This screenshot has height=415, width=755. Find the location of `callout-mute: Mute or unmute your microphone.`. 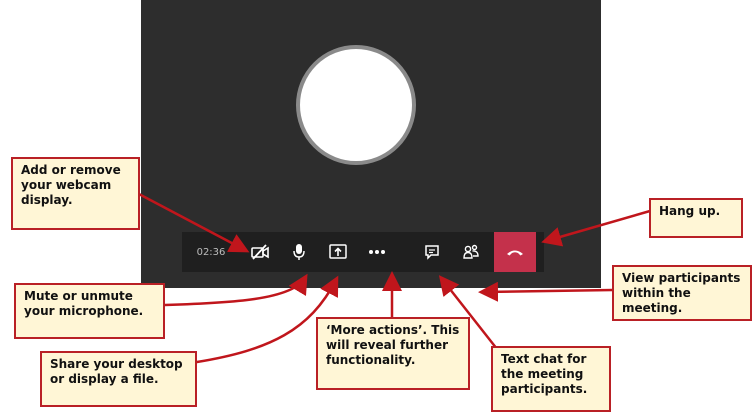

callout-mute: Mute or unmute your microphone. is located at coordinates (89, 311).